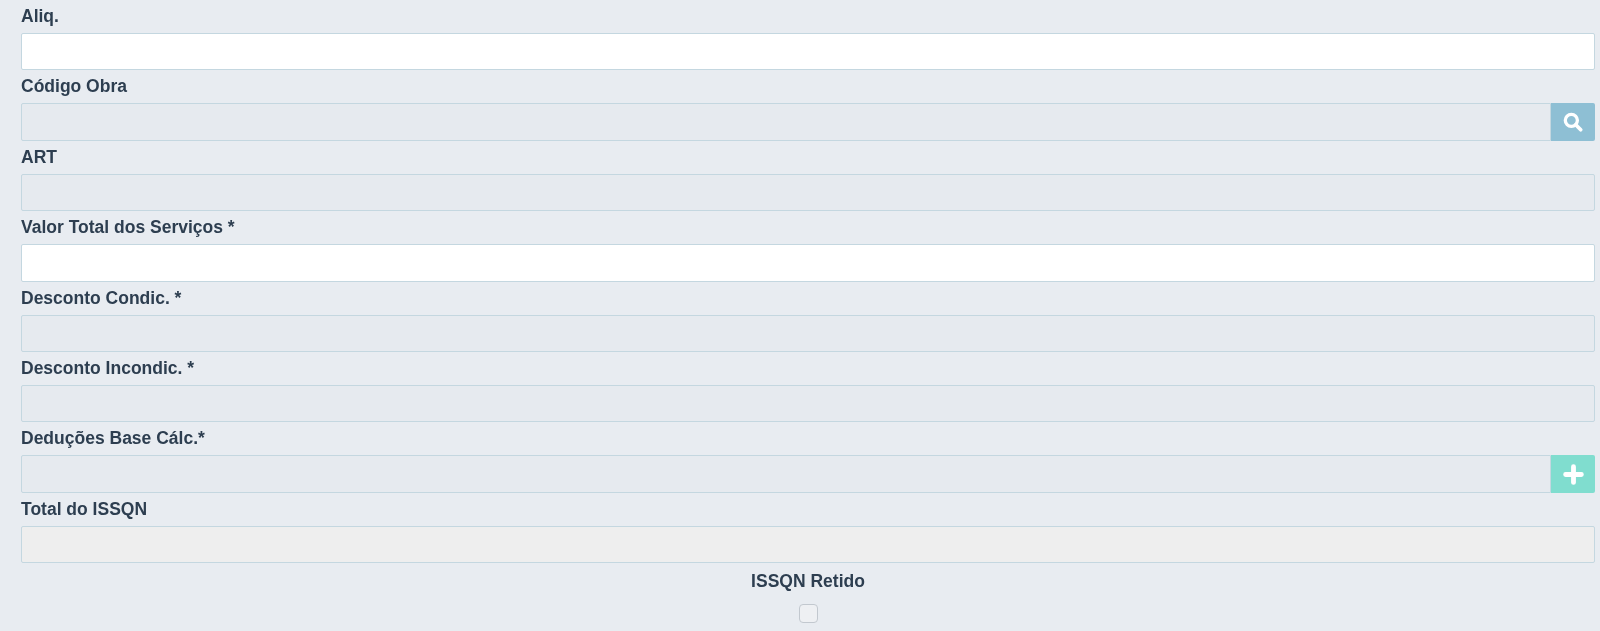 The height and width of the screenshot is (631, 1600). I want to click on field-label: Valor Total dos Serviços *, so click(128, 227).